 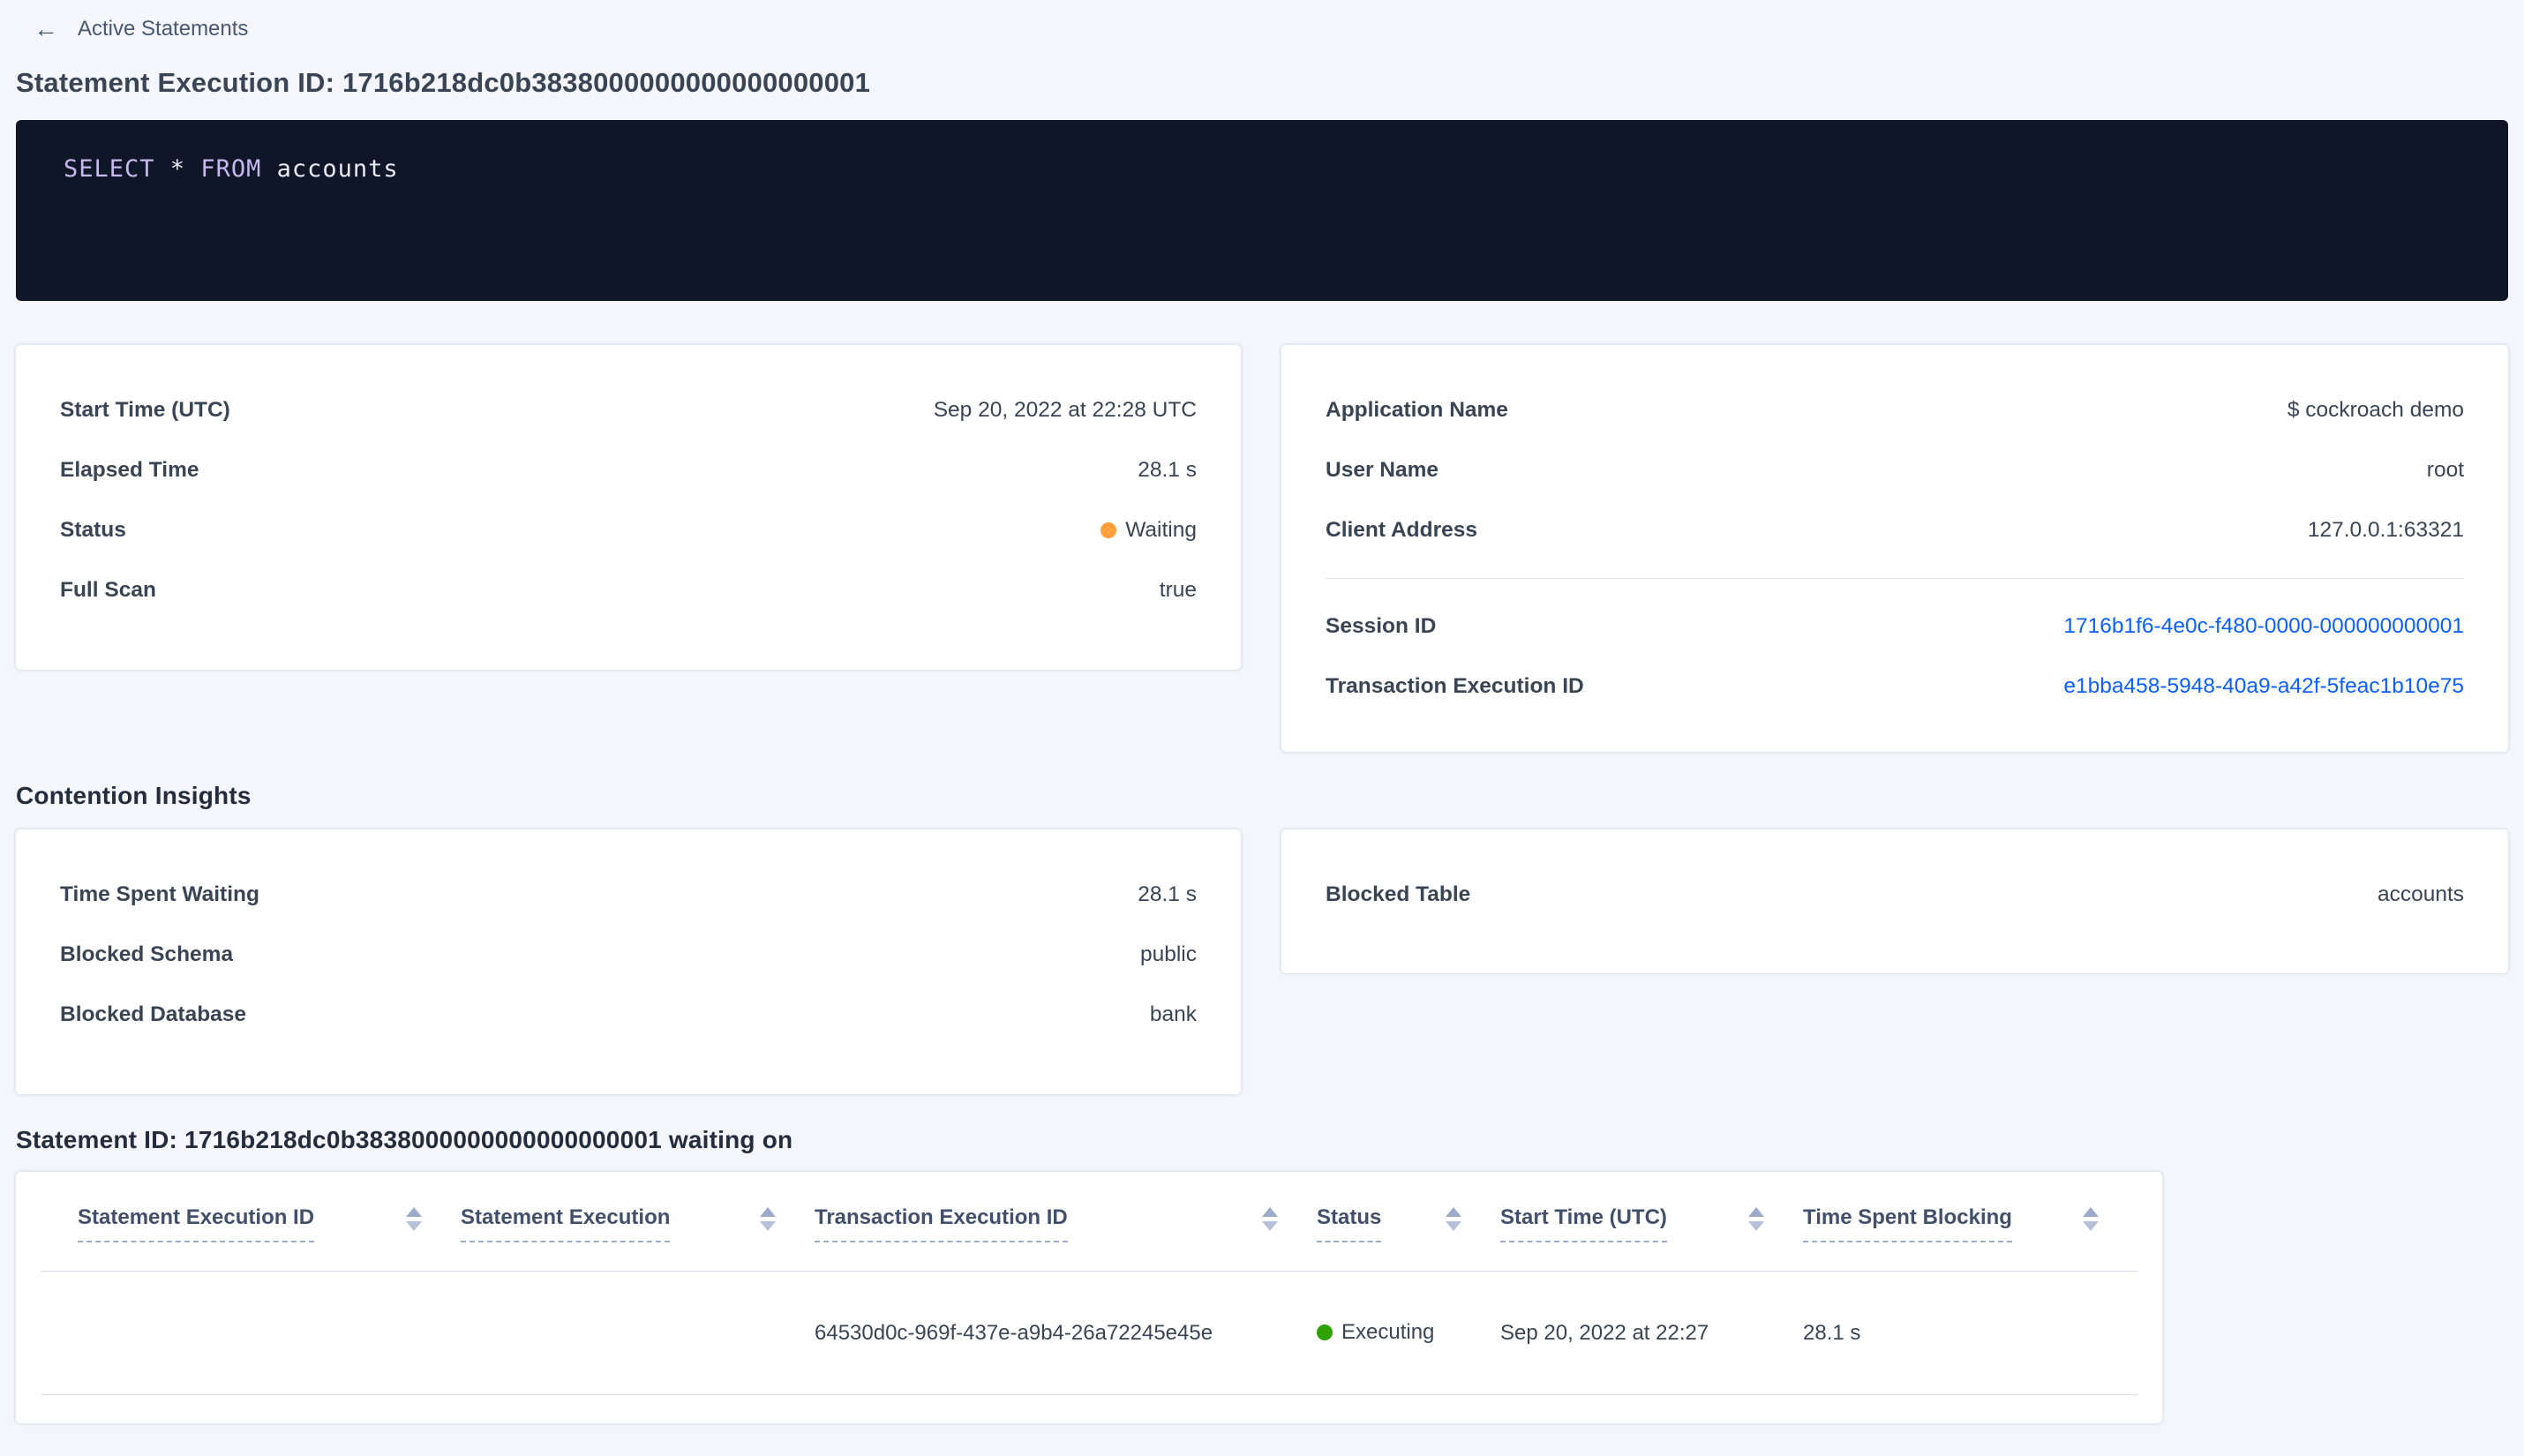 I want to click on column-header-statement-execution: Statement Execution, so click(x=638, y=1238).